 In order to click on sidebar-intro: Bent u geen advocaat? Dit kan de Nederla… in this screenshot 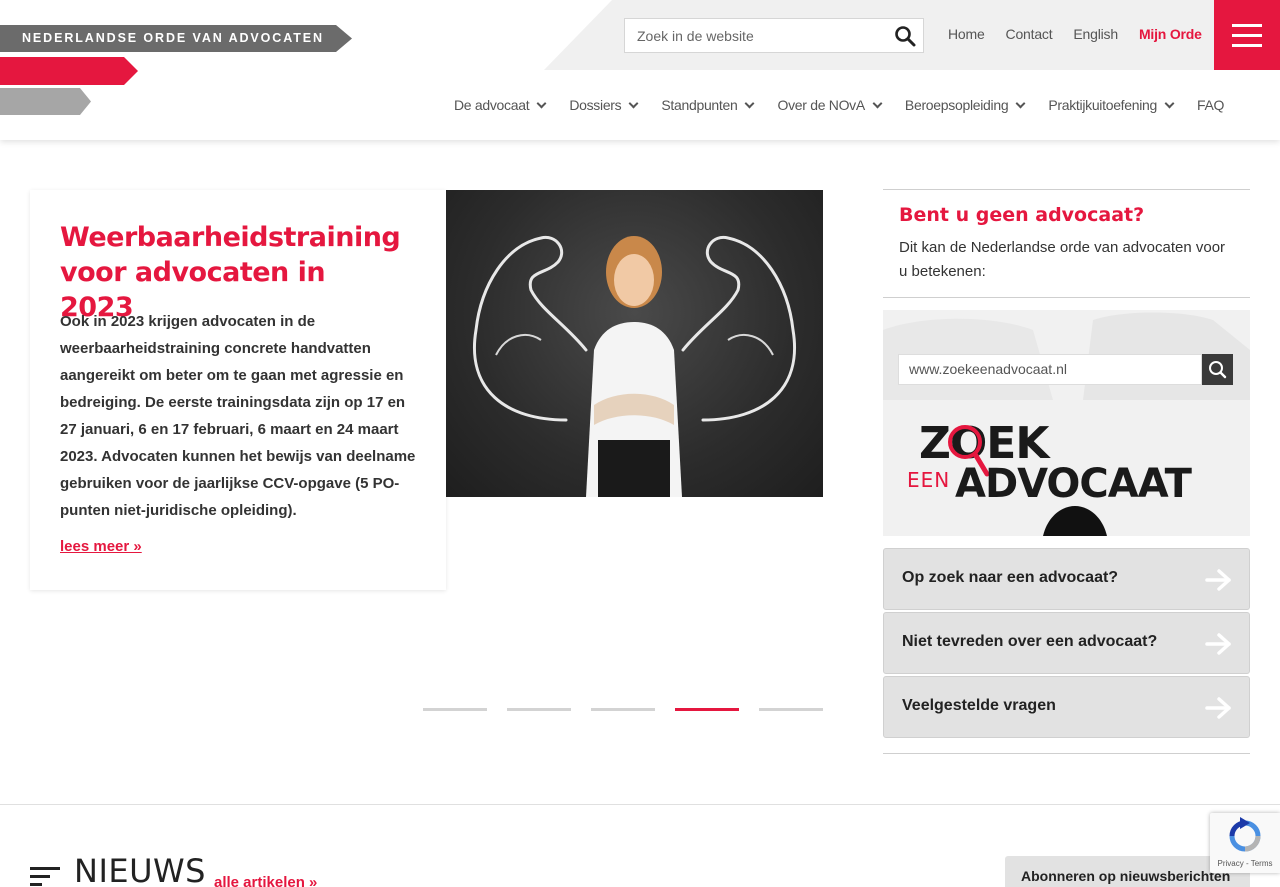, I will do `click(1066, 243)`.